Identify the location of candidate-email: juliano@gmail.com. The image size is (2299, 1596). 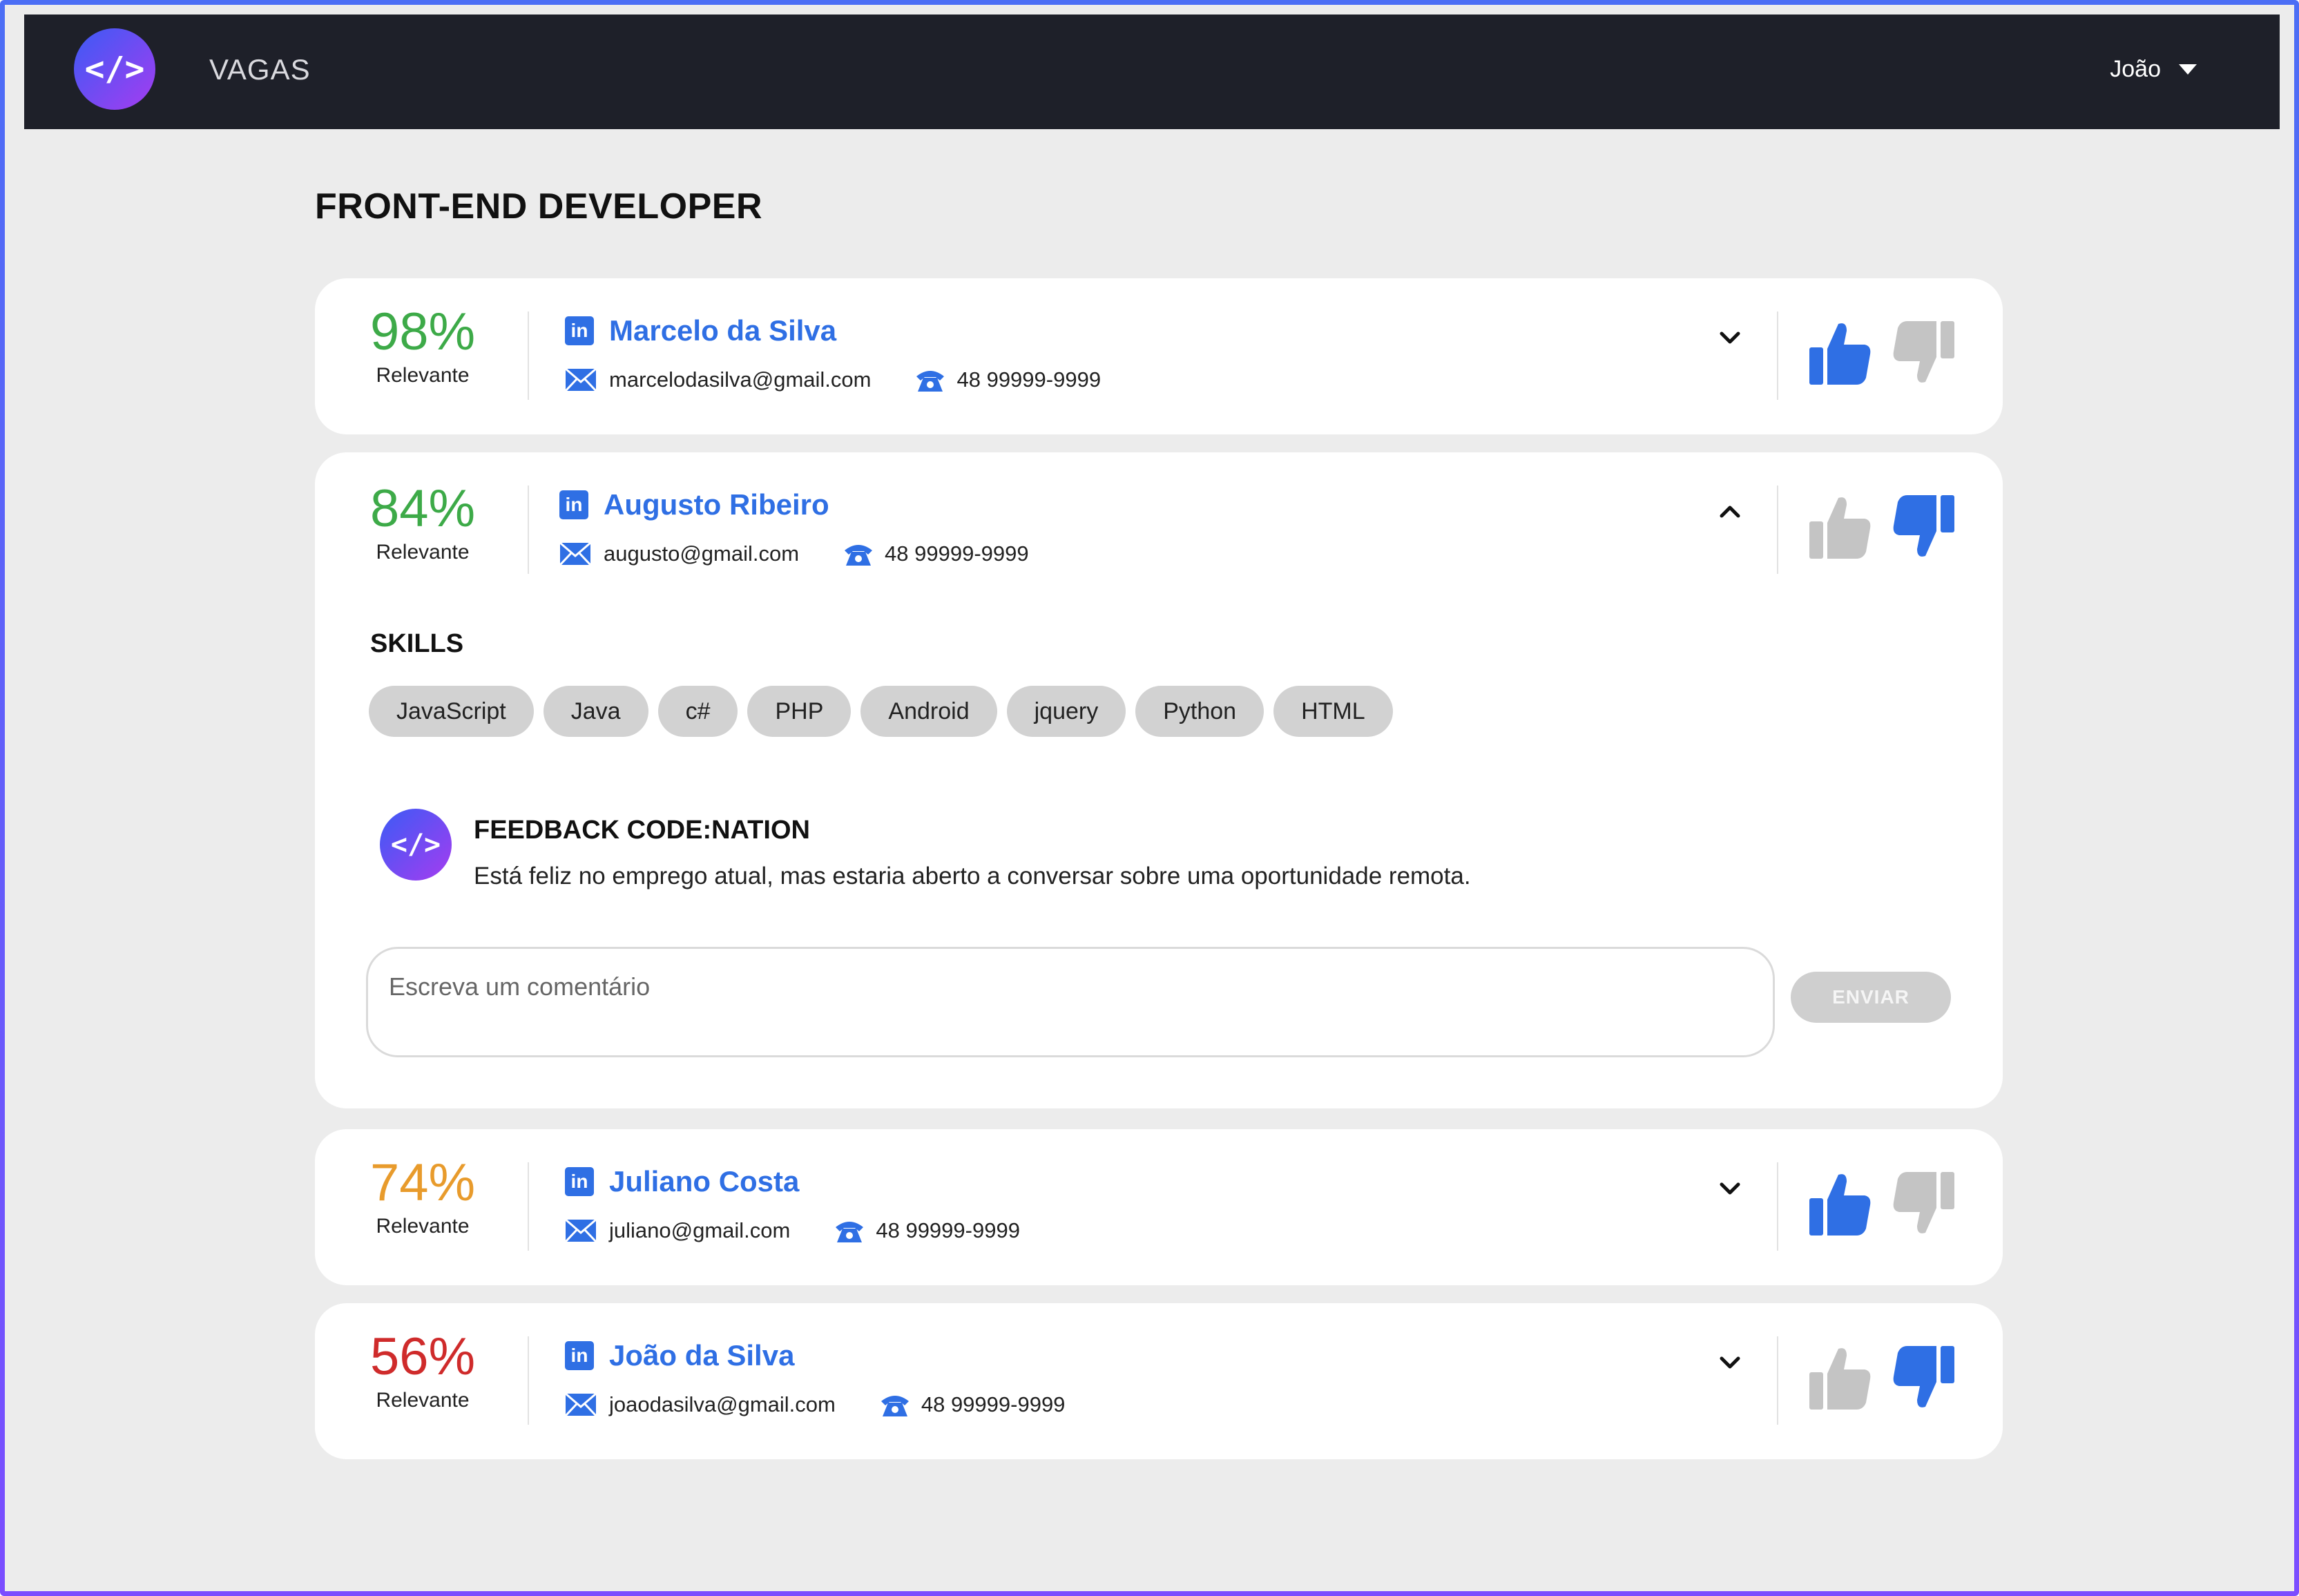
(699, 1230).